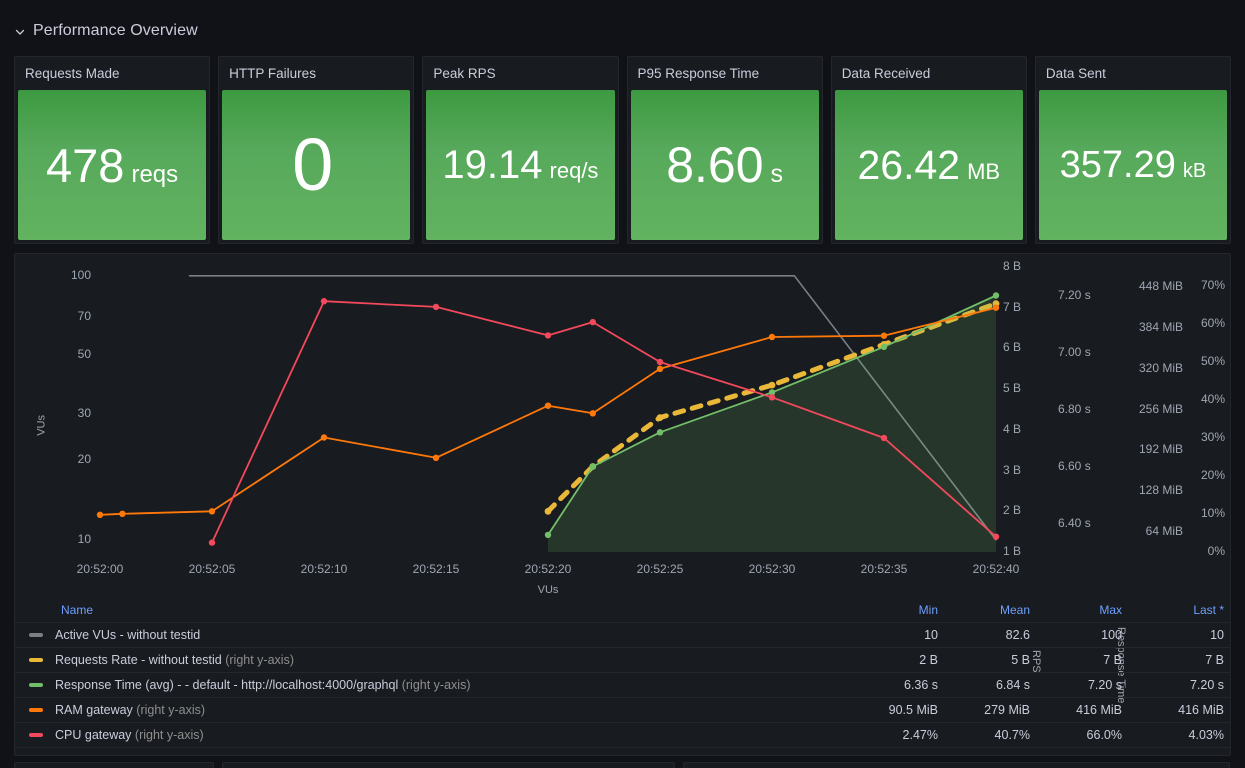  I want to click on chevron-down-icon, so click(20, 32).